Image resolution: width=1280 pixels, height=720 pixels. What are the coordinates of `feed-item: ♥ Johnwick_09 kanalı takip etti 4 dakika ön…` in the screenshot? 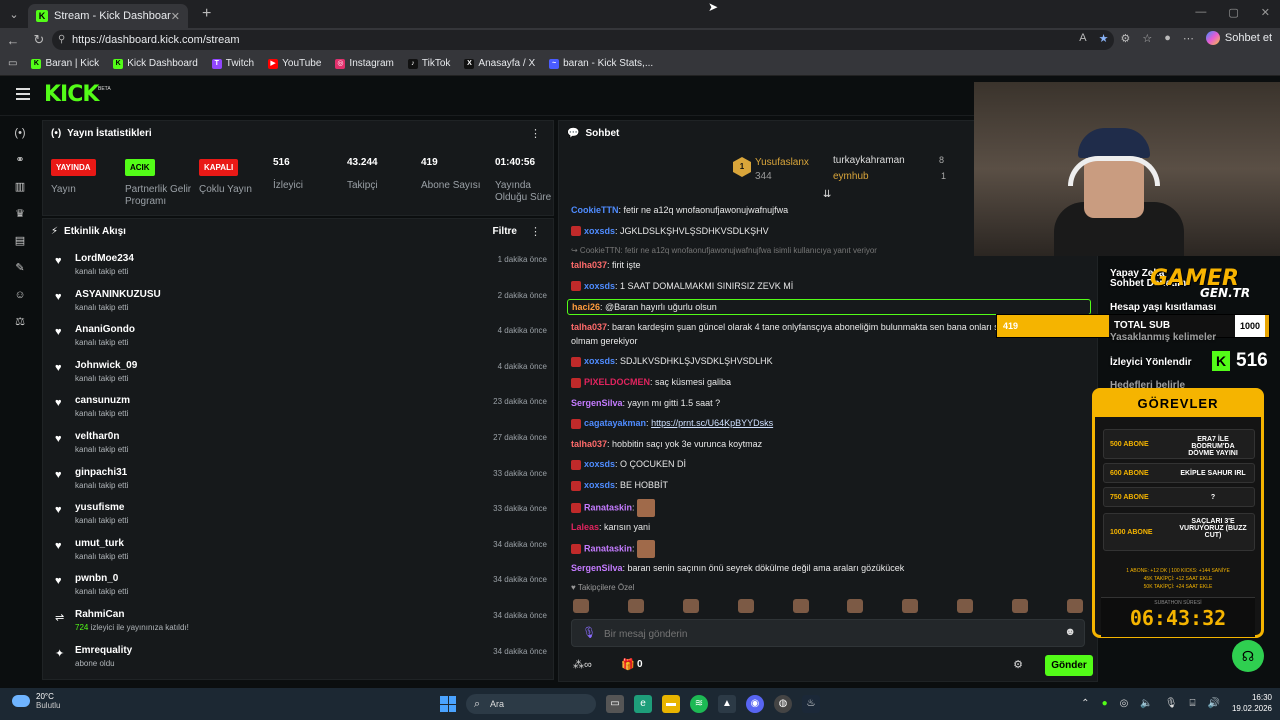 It's located at (300, 376).